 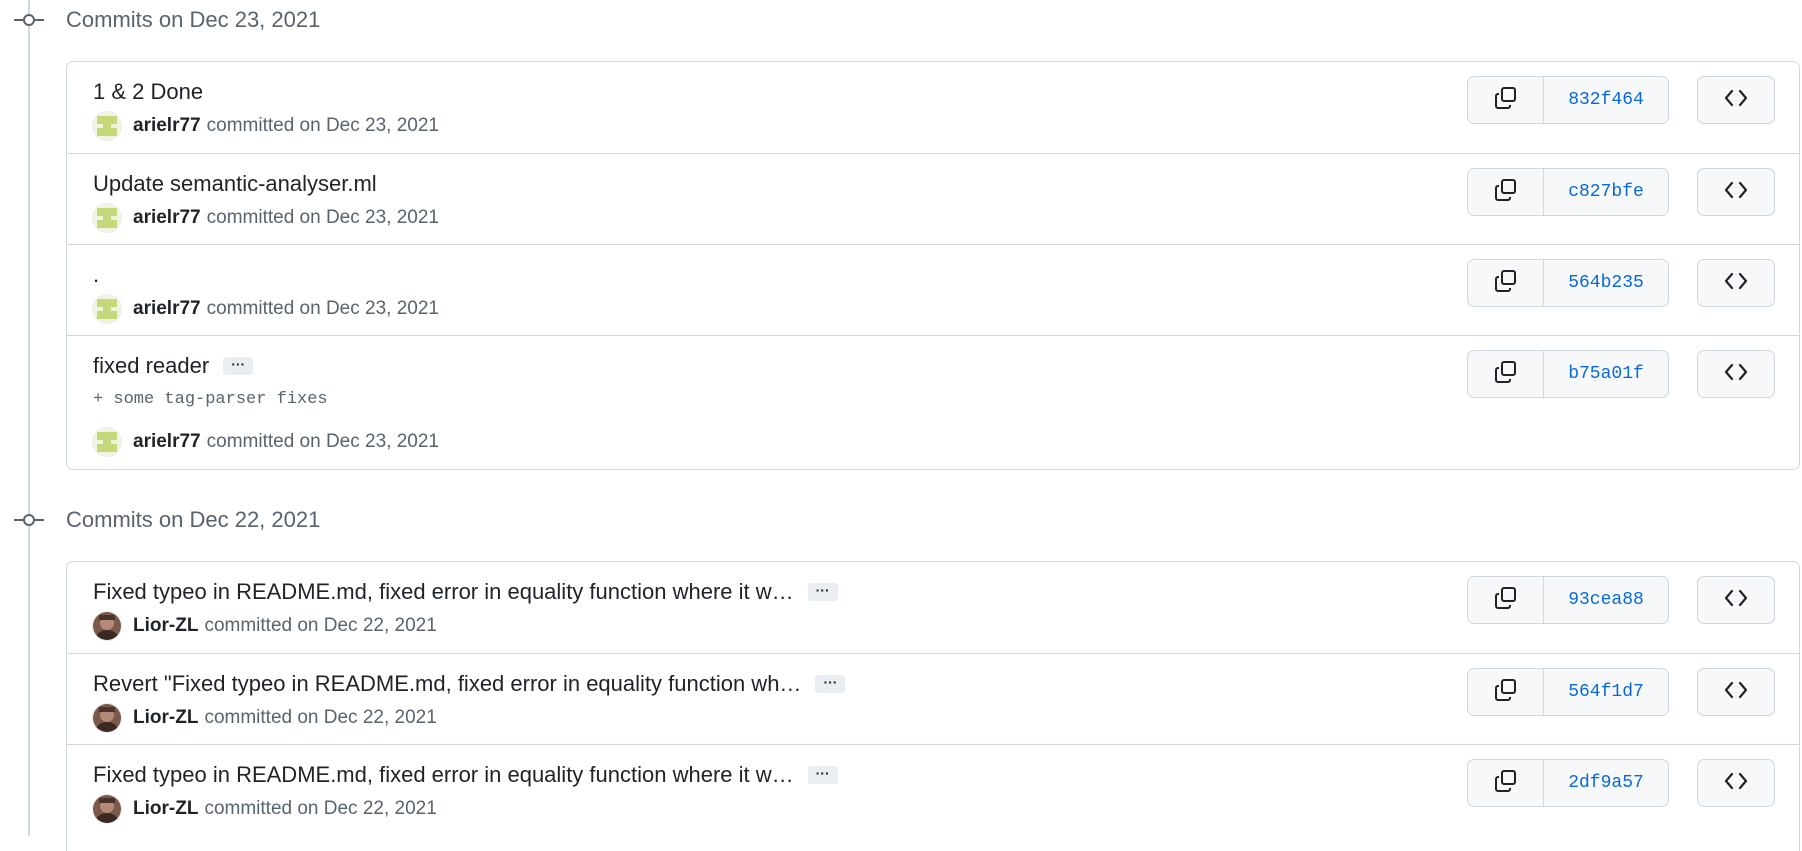 I want to click on commit-message-link: ., so click(x=96, y=275).